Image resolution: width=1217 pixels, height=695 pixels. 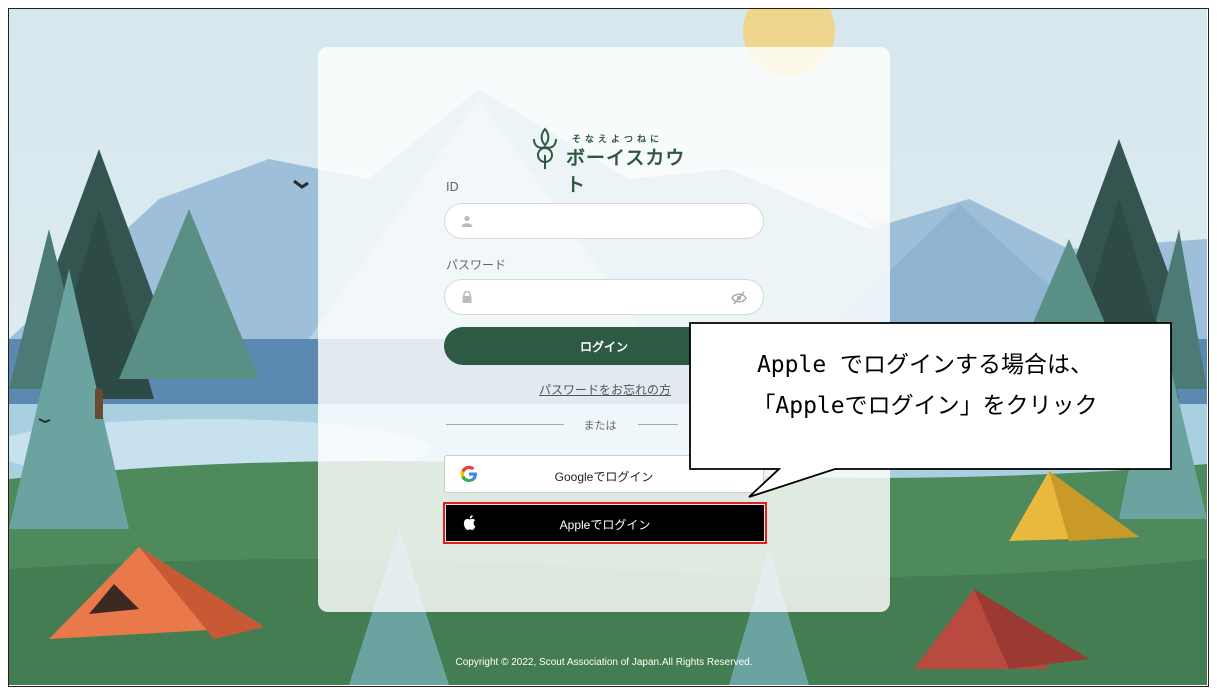 What do you see at coordinates (604, 297) in the screenshot?
I see `password-field` at bounding box center [604, 297].